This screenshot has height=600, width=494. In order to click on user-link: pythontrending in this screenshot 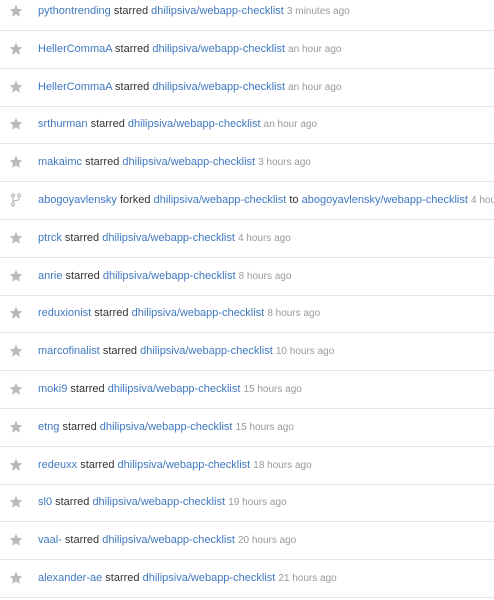, I will do `click(74, 11)`.